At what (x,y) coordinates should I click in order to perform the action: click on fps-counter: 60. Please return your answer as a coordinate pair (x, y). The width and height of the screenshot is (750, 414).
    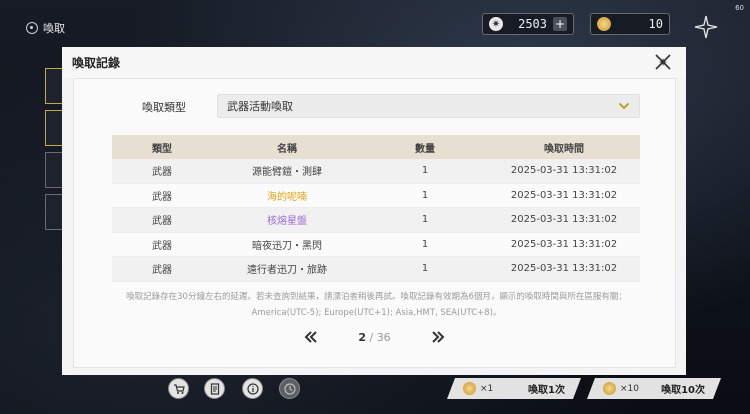
    Looking at the image, I should click on (739, 8).